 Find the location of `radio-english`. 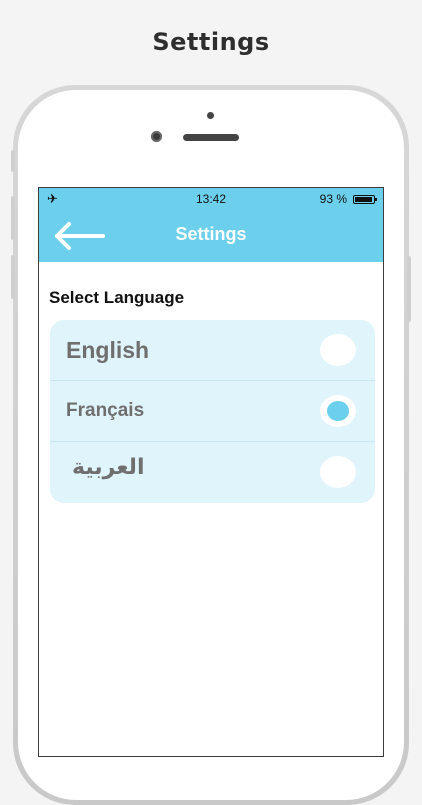

radio-english is located at coordinates (338, 350).